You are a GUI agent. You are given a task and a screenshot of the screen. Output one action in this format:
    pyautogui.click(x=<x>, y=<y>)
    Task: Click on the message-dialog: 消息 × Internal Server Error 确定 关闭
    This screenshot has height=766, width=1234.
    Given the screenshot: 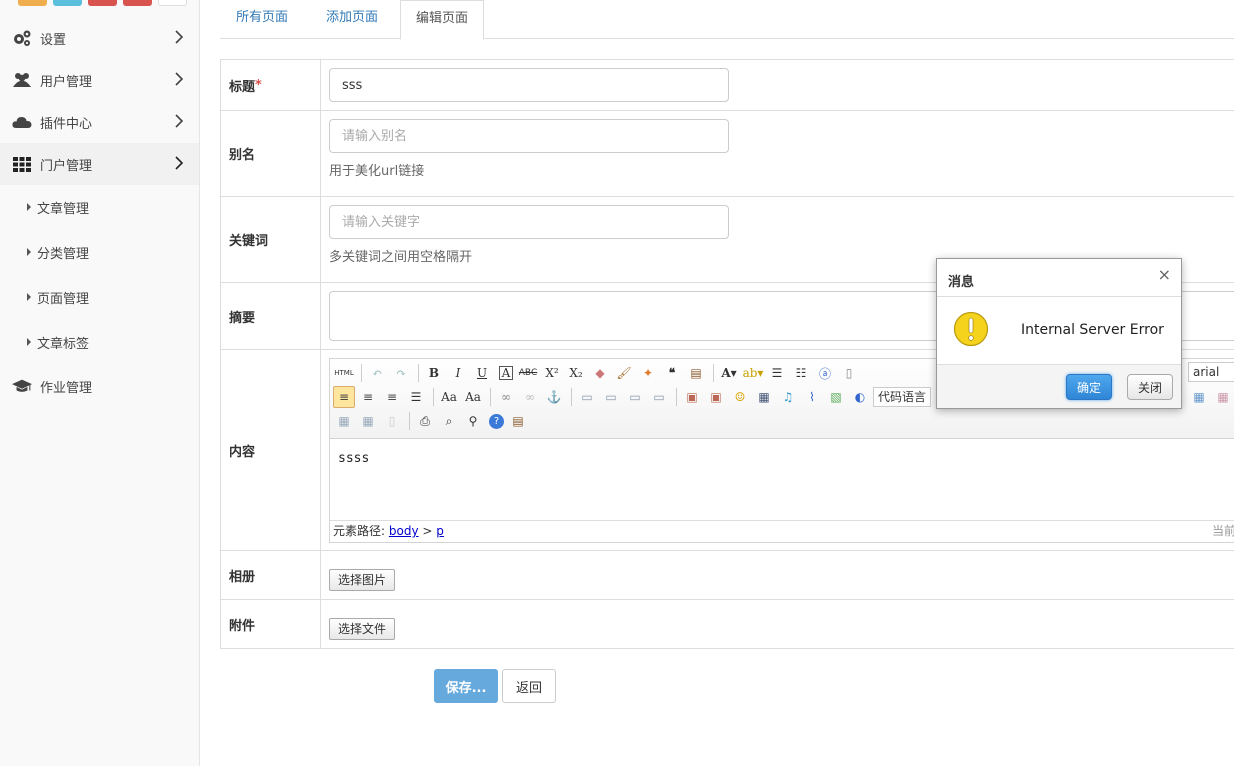 What is the action you would take?
    pyautogui.click(x=1059, y=333)
    